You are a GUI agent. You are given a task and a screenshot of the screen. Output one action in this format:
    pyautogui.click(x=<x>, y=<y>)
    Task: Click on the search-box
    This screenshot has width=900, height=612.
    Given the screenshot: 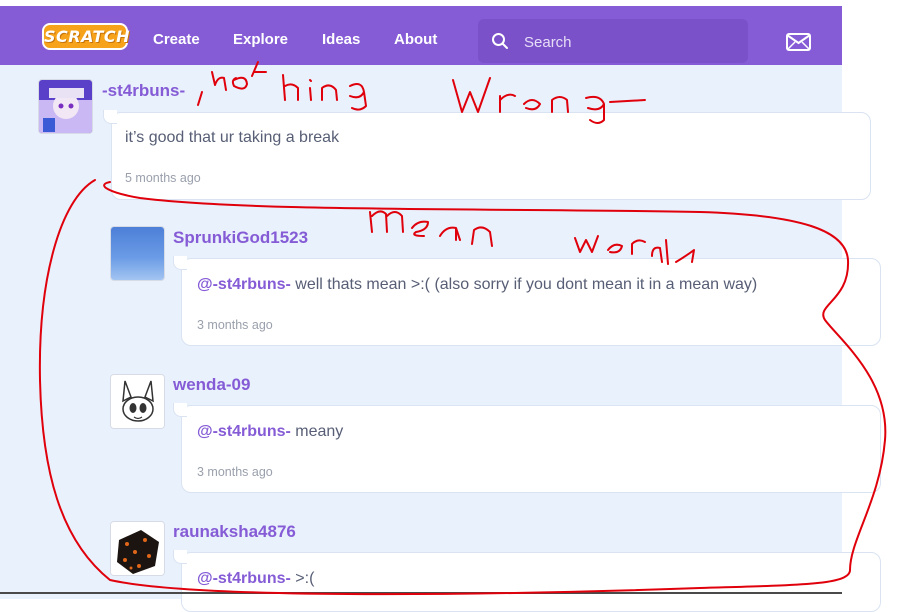 What is the action you would take?
    pyautogui.click(x=613, y=42)
    